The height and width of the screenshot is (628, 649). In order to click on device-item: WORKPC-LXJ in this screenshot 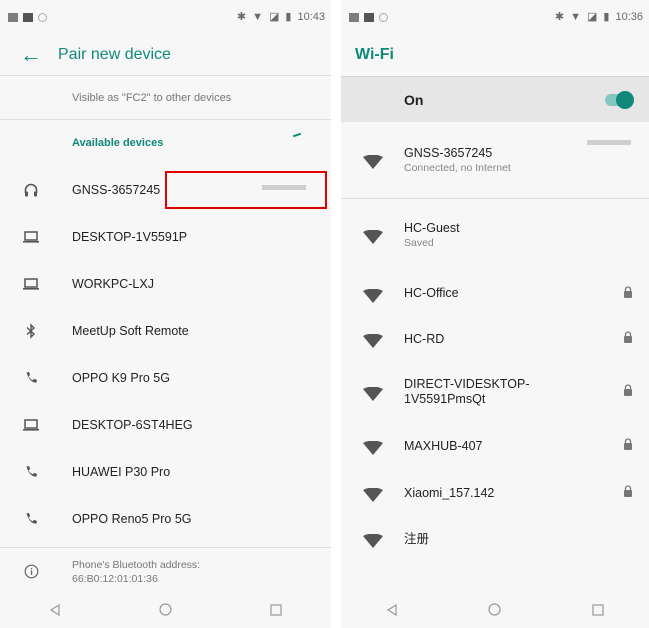, I will do `click(165, 283)`.